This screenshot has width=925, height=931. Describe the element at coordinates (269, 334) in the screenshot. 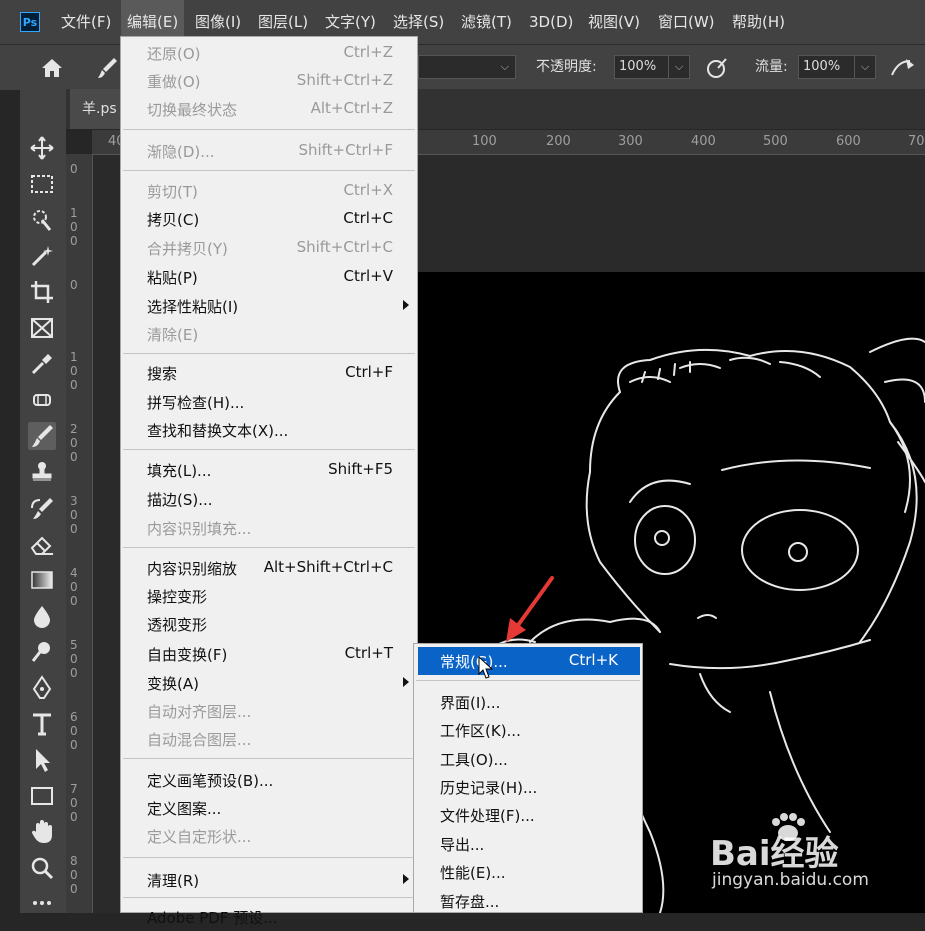

I see `menu-item-clear: 清除(E)` at that location.